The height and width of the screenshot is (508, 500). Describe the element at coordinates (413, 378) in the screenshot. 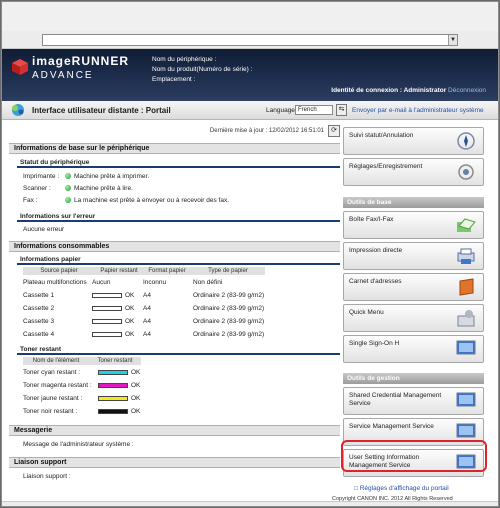

I see `category-management-tools: Outils de gestion` at that location.